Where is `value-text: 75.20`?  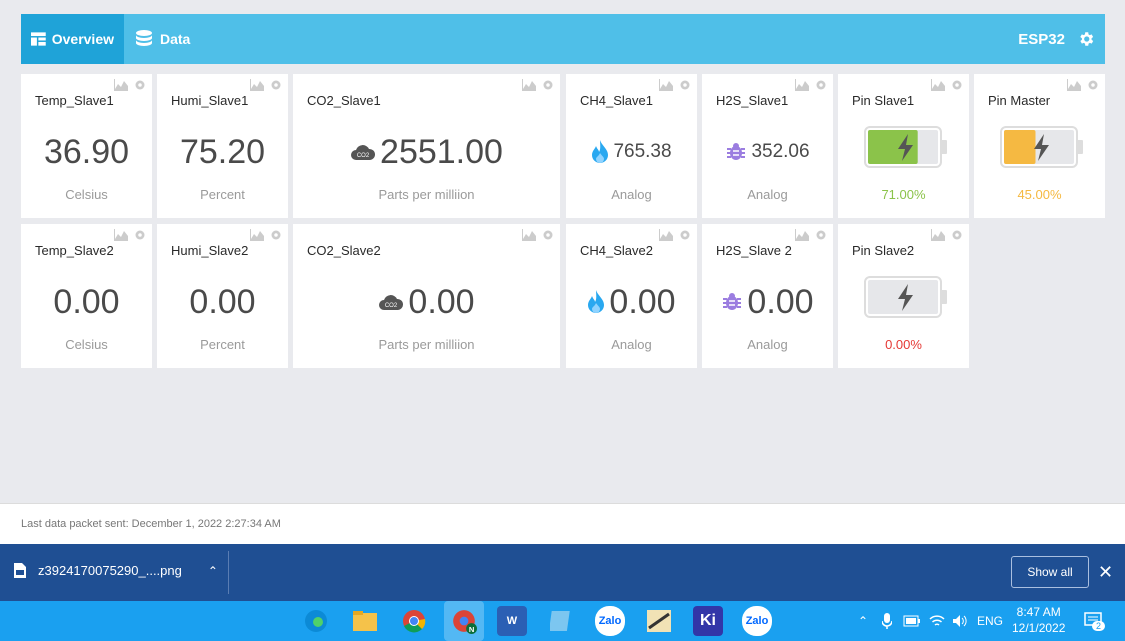
value-text: 75.20 is located at coordinates (222, 152).